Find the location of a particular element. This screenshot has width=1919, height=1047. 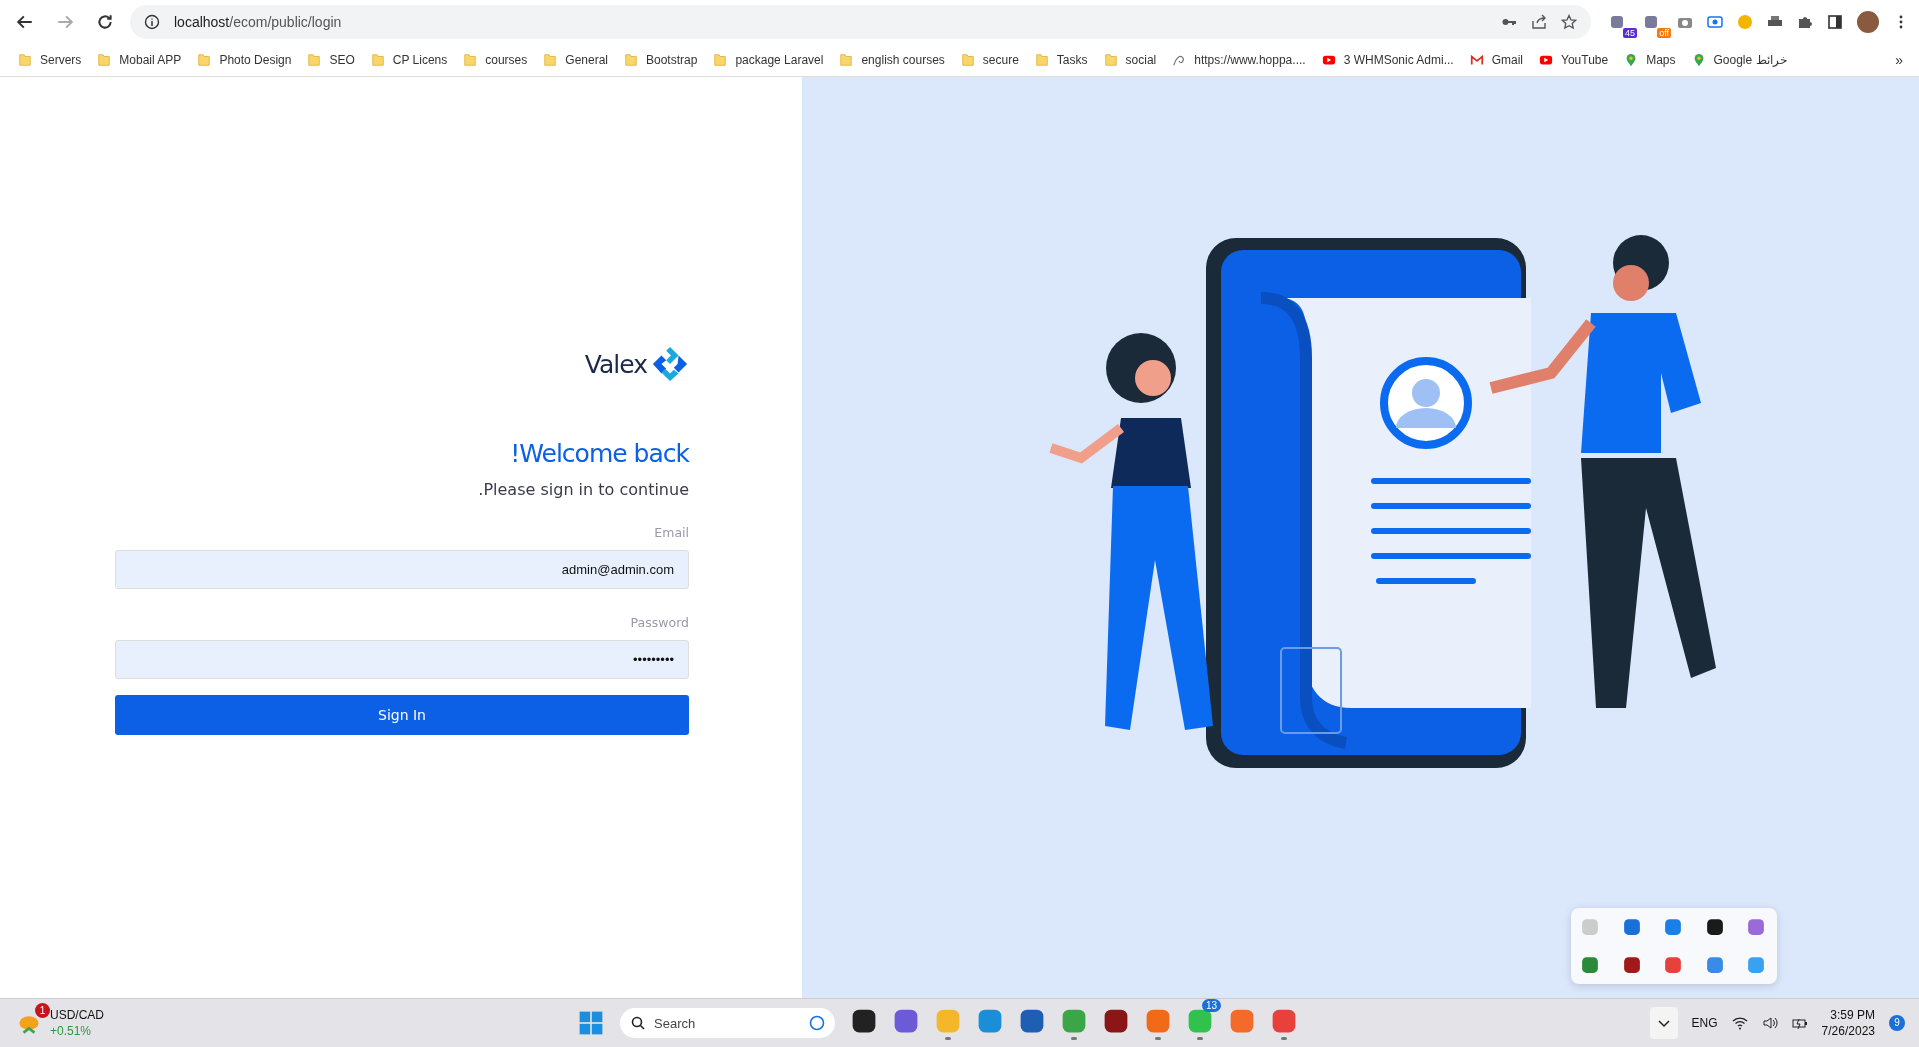

record-icon is located at coordinates (1715, 22).